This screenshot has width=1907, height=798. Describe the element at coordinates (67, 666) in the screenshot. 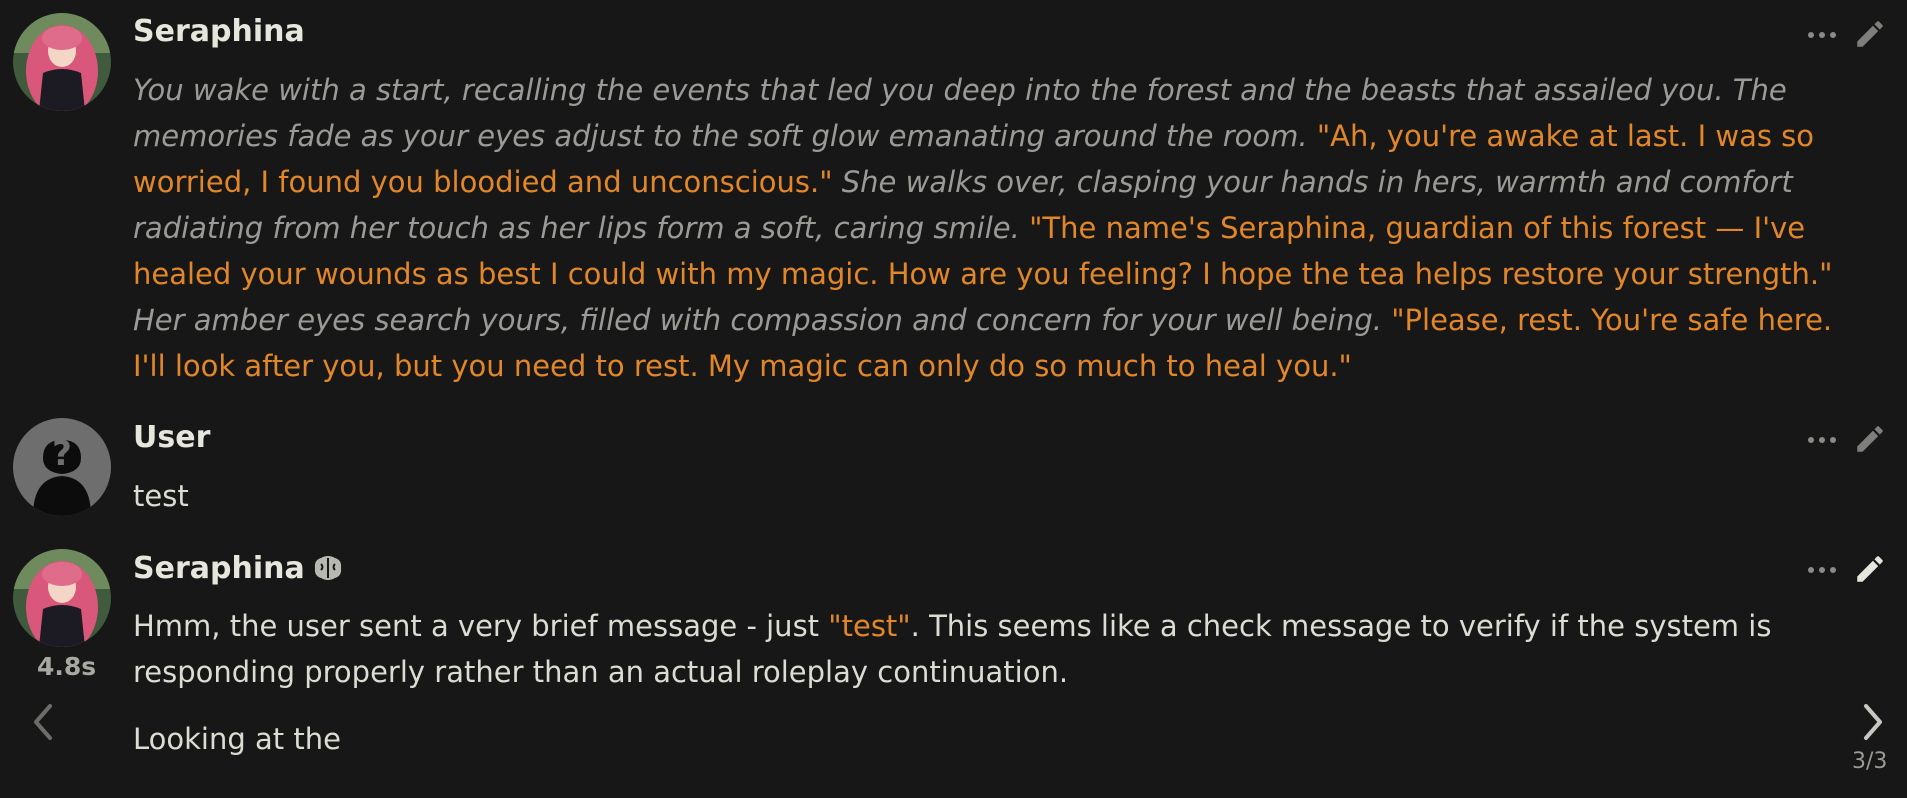

I see `generation-timer: 4.8s` at that location.